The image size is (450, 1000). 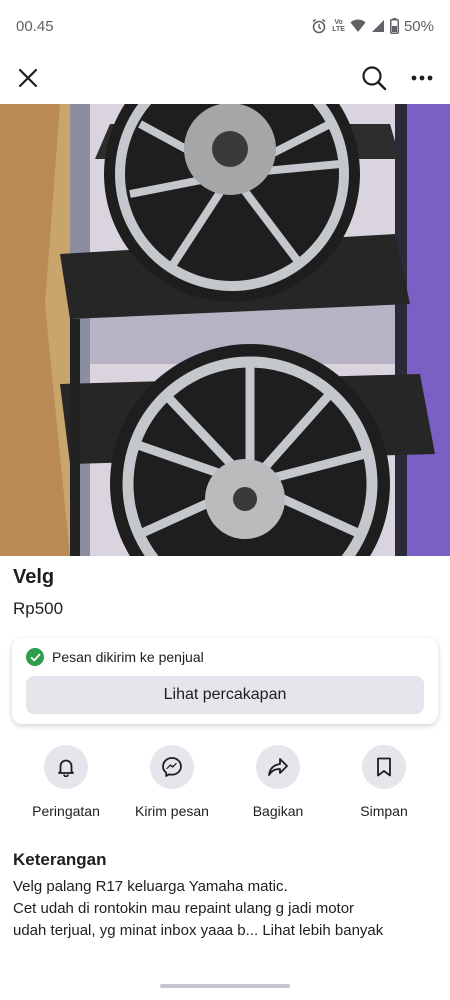 I want to click on share-button, so click(x=278, y=767).